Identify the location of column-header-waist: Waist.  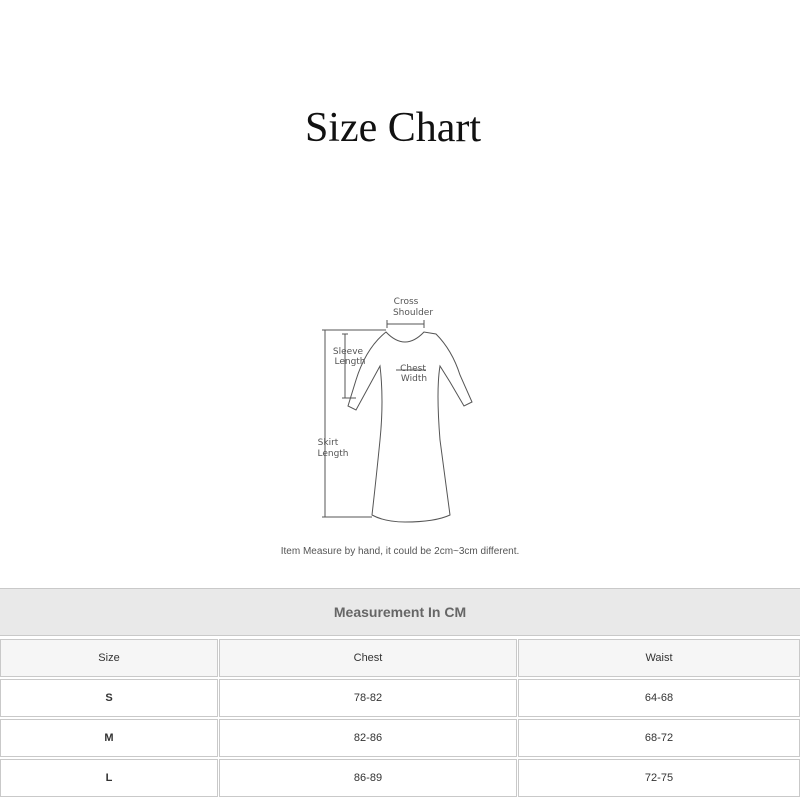
(659, 658).